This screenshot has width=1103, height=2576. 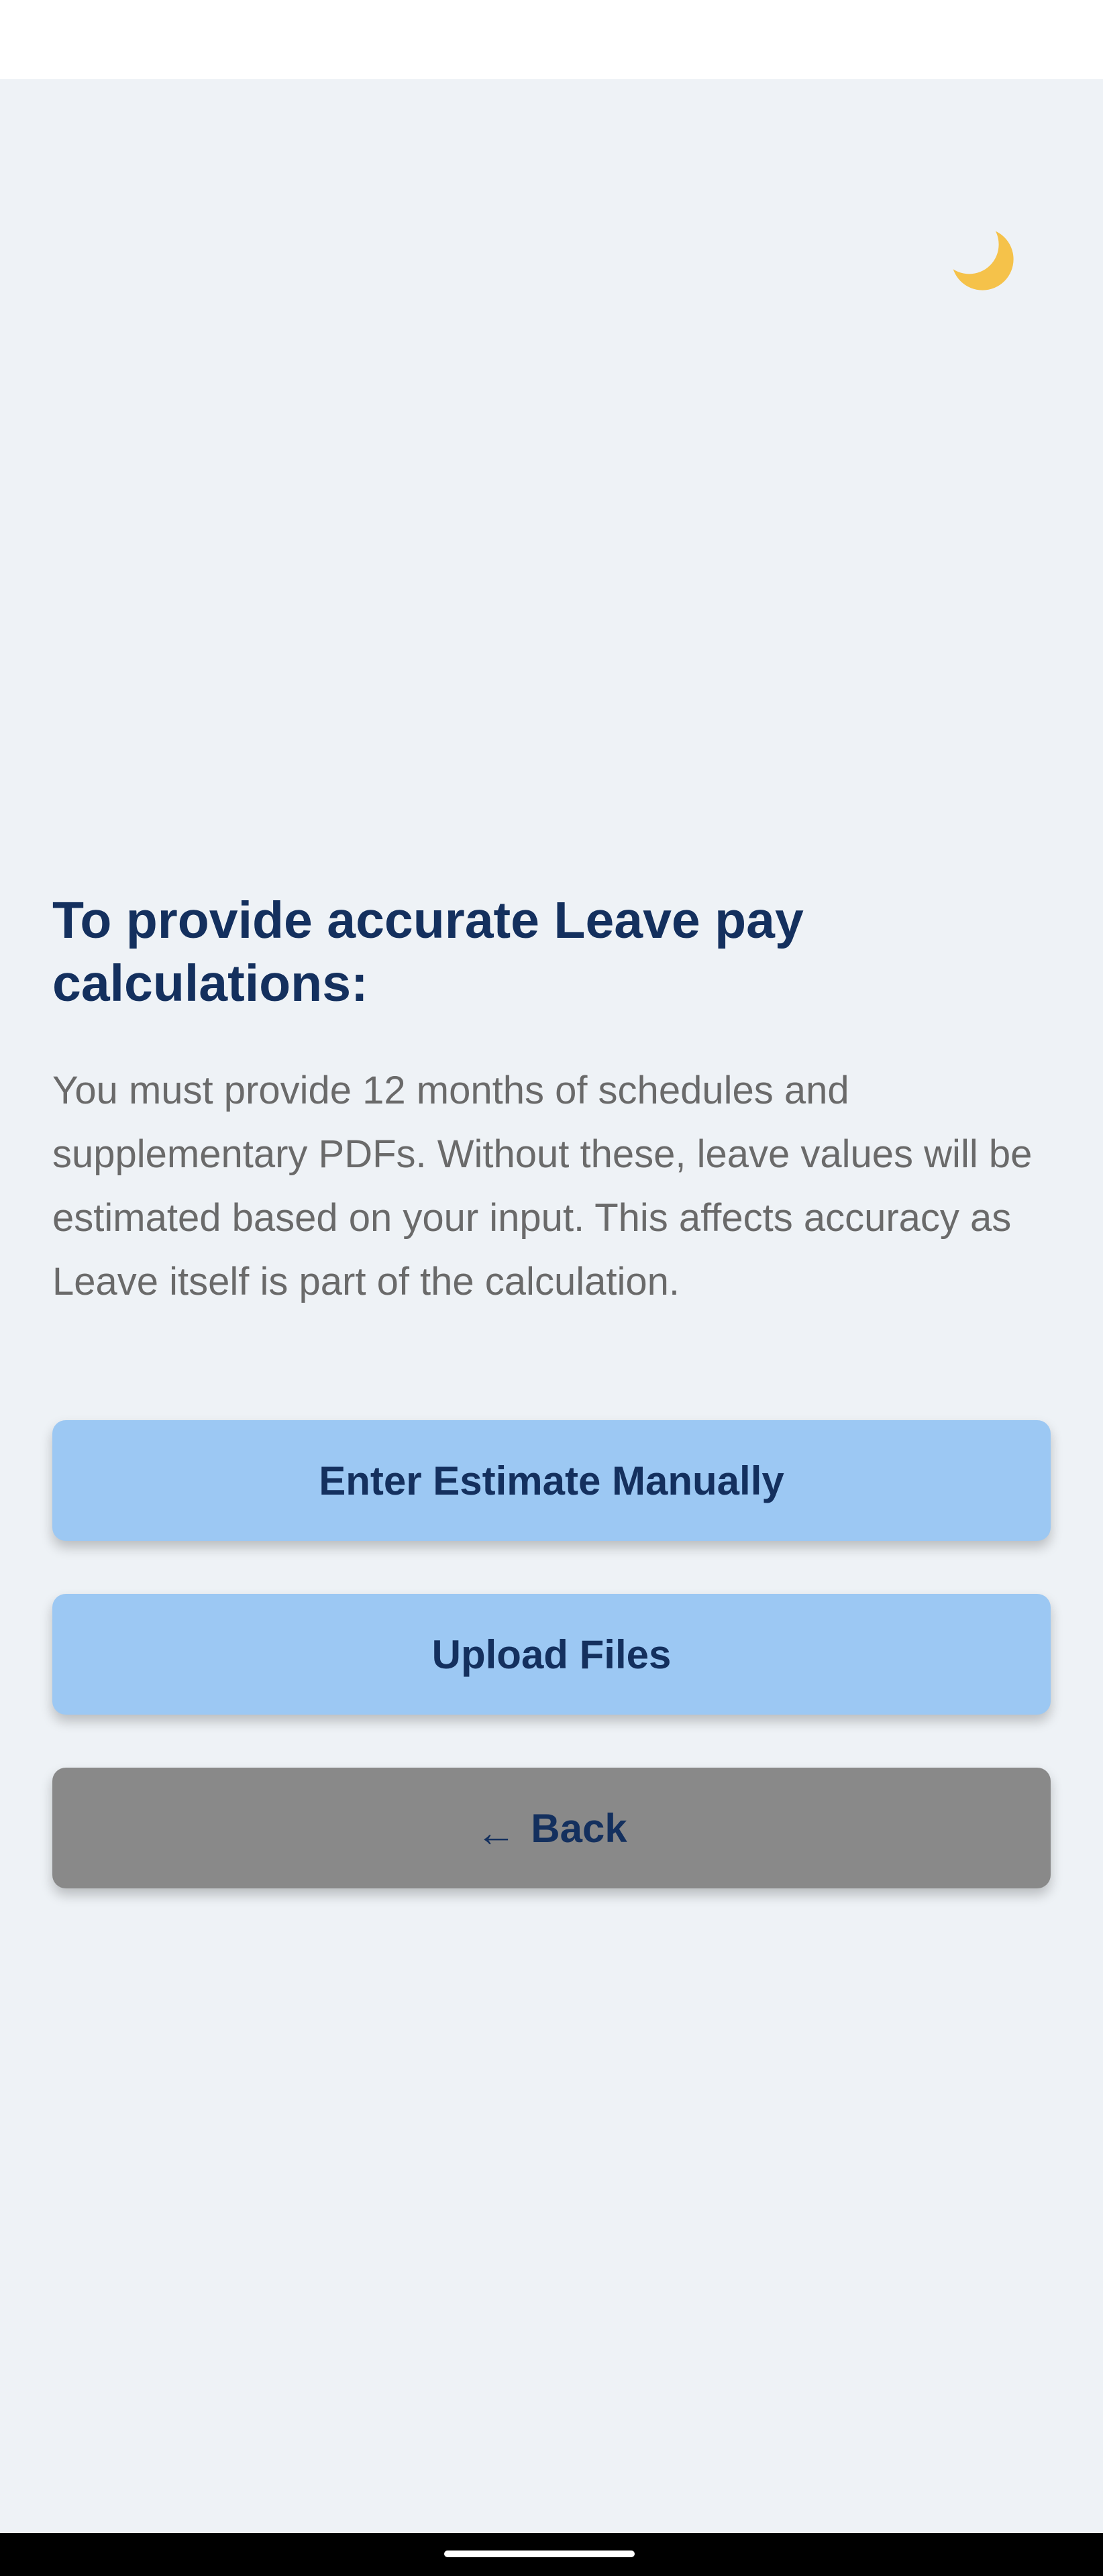 What do you see at coordinates (496, 1832) in the screenshot?
I see `back-arrow-icon: ←` at bounding box center [496, 1832].